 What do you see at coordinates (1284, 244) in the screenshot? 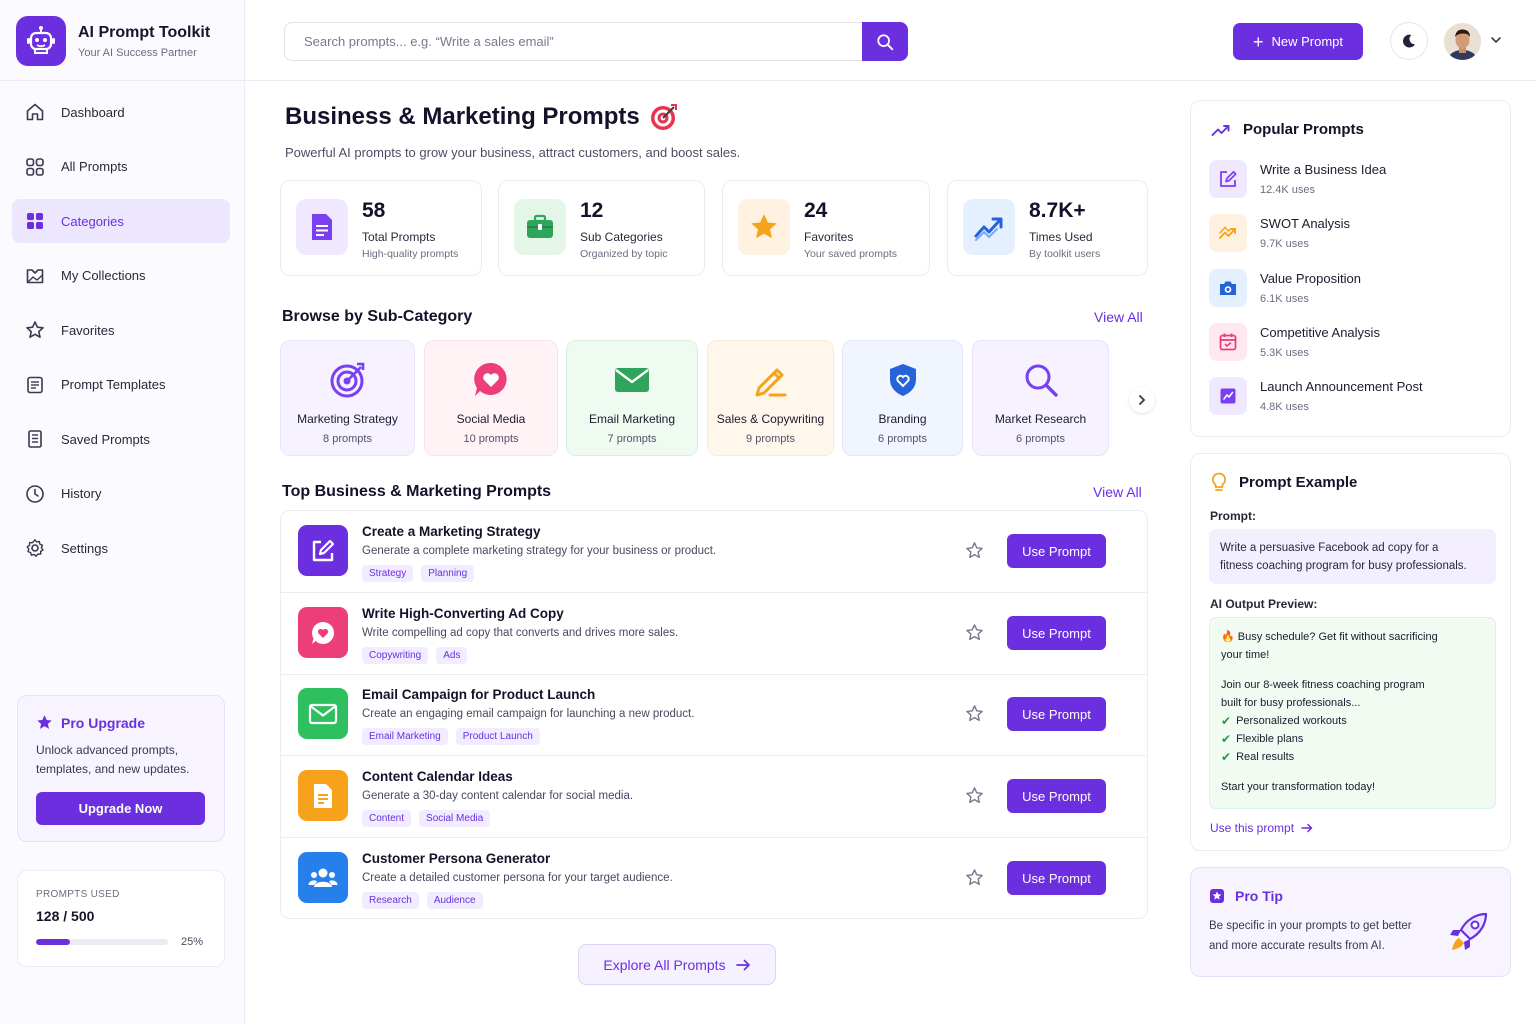
I see `popular-prompt-uses: 9.7K uses` at bounding box center [1284, 244].